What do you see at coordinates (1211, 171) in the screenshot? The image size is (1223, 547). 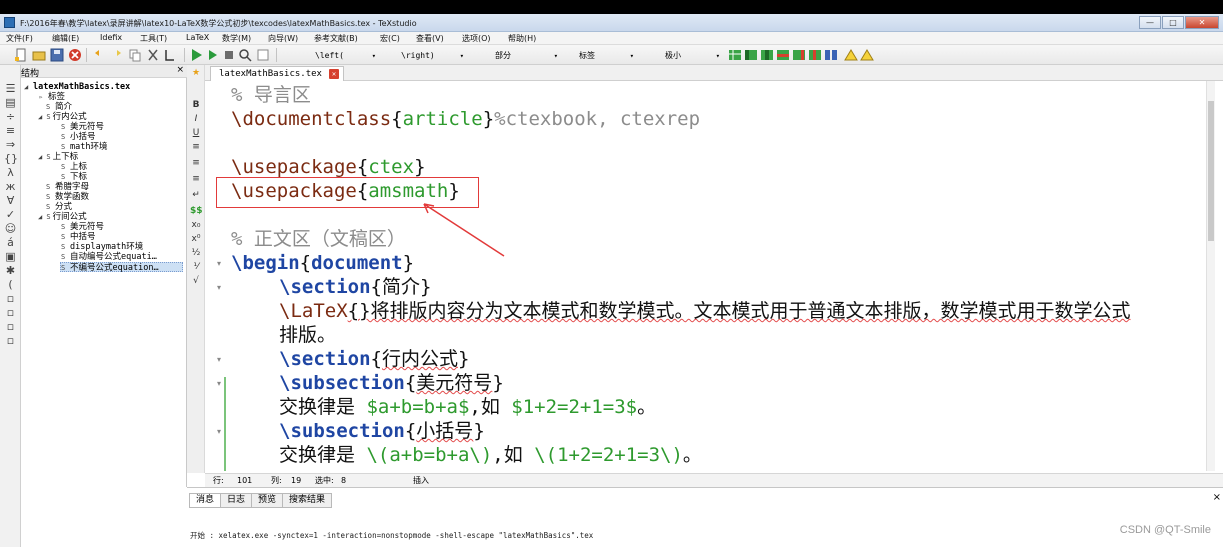 I see `scrollbar-thumb` at bounding box center [1211, 171].